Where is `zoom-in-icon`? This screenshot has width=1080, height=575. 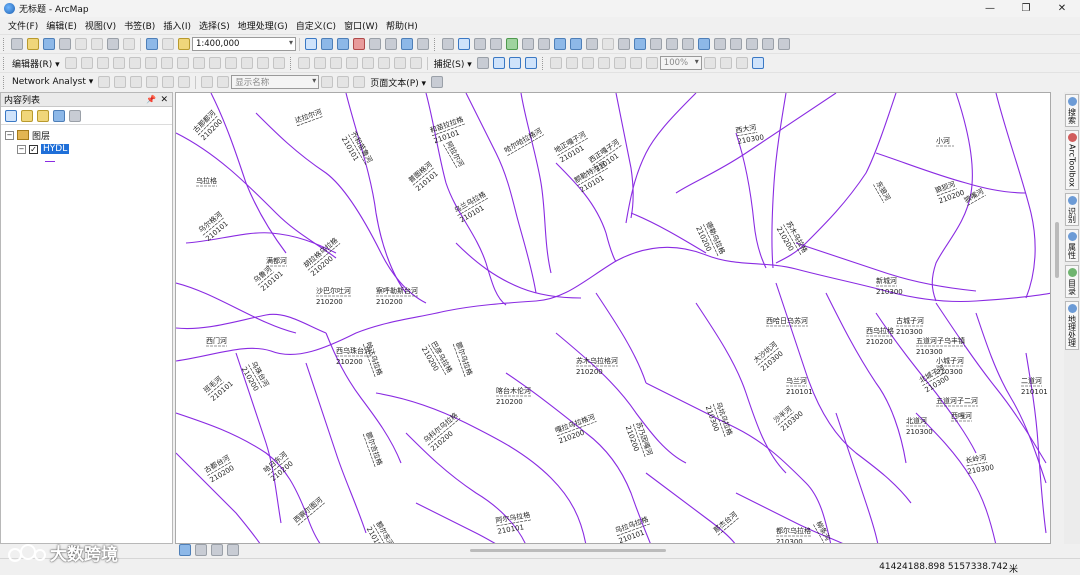
zoom-in-icon is located at coordinates (464, 44).